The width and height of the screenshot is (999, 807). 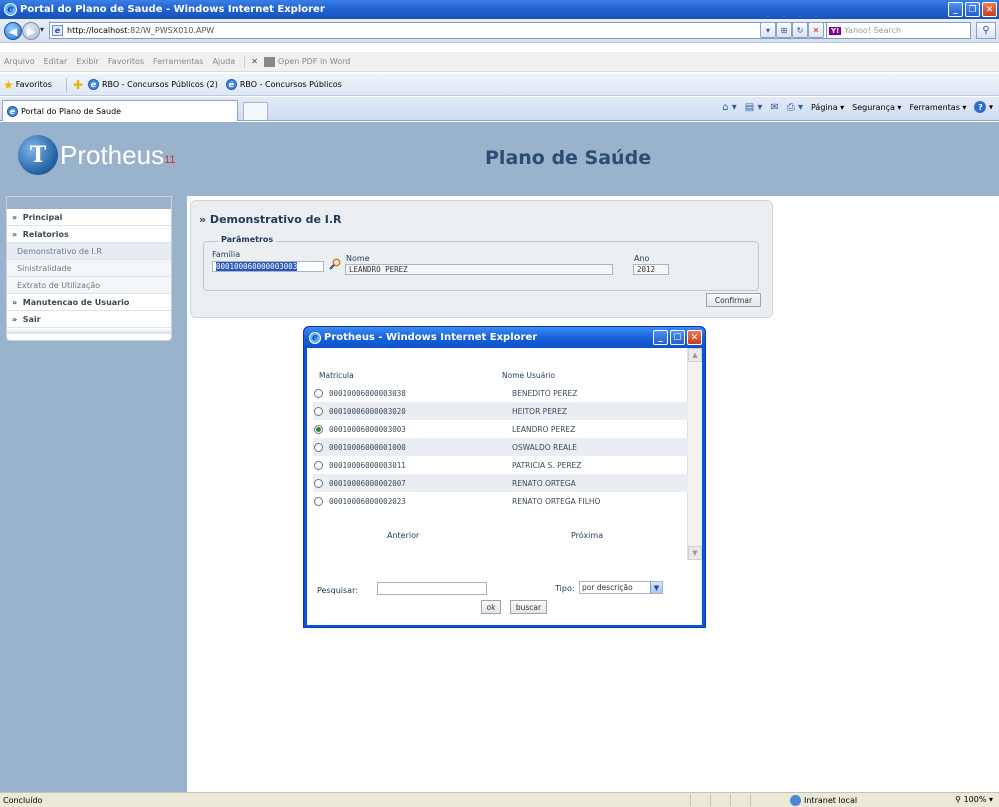 What do you see at coordinates (500, 393) in the screenshot?
I see `table-row: 00010006000003038 BENEDITO PEREZ` at bounding box center [500, 393].